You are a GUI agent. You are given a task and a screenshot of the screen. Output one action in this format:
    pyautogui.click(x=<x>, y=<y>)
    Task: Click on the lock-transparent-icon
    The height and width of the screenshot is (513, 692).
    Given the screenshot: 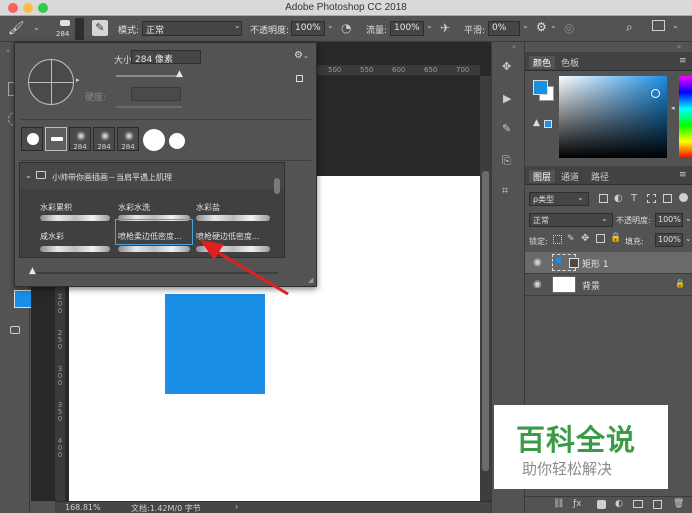 What is the action you would take?
    pyautogui.click(x=557, y=239)
    